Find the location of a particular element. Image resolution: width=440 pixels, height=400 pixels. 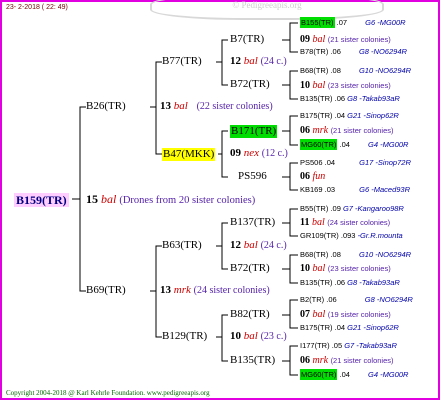

g4-queen: B55(TR) is located at coordinates (314, 208).